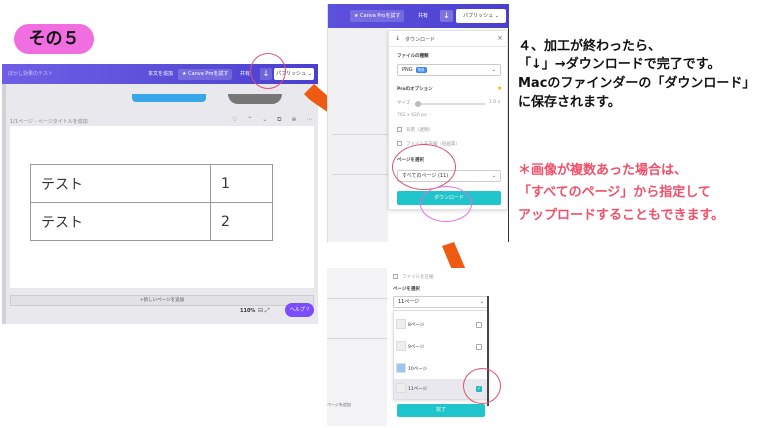 The image size is (760, 428). Describe the element at coordinates (162, 300) in the screenshot. I see `add-page-button: +新しいページを追加` at that location.